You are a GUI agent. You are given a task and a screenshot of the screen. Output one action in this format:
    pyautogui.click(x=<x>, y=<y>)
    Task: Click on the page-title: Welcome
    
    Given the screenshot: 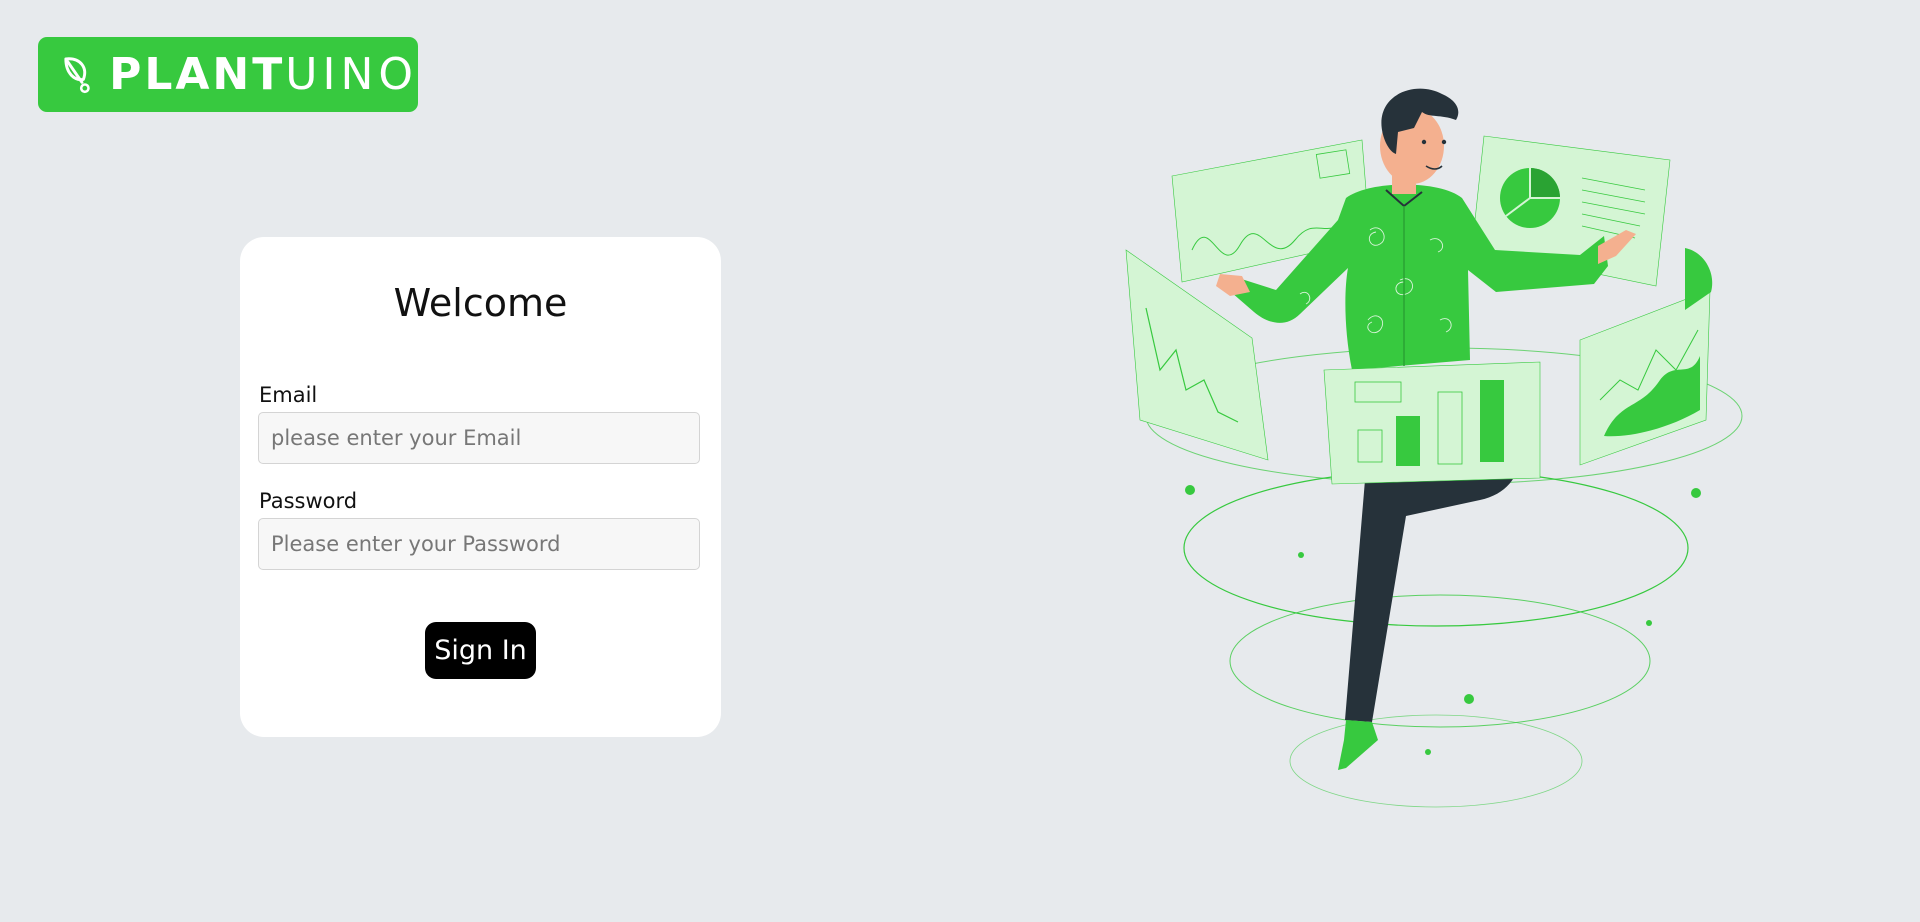 What is the action you would take?
    pyautogui.click(x=480, y=303)
    